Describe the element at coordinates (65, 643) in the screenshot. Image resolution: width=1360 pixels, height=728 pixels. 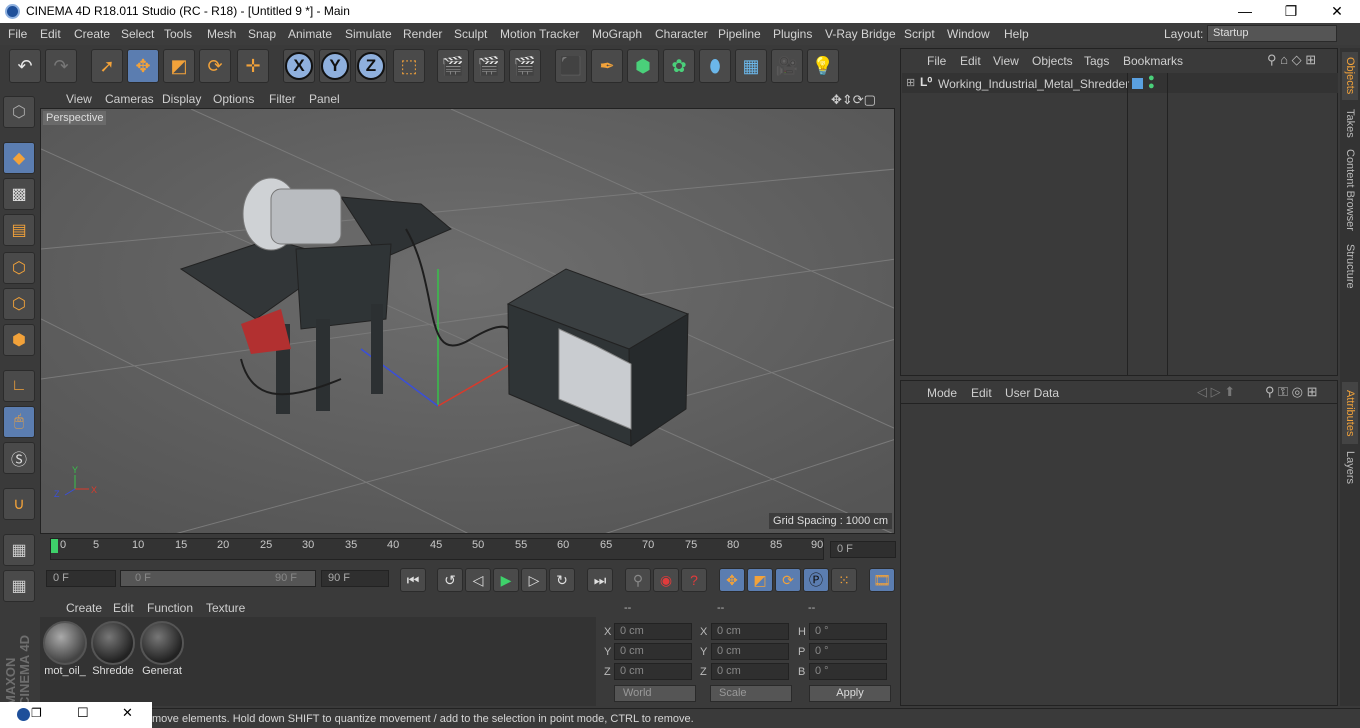
I see `material-swatch-mot-oil` at that location.